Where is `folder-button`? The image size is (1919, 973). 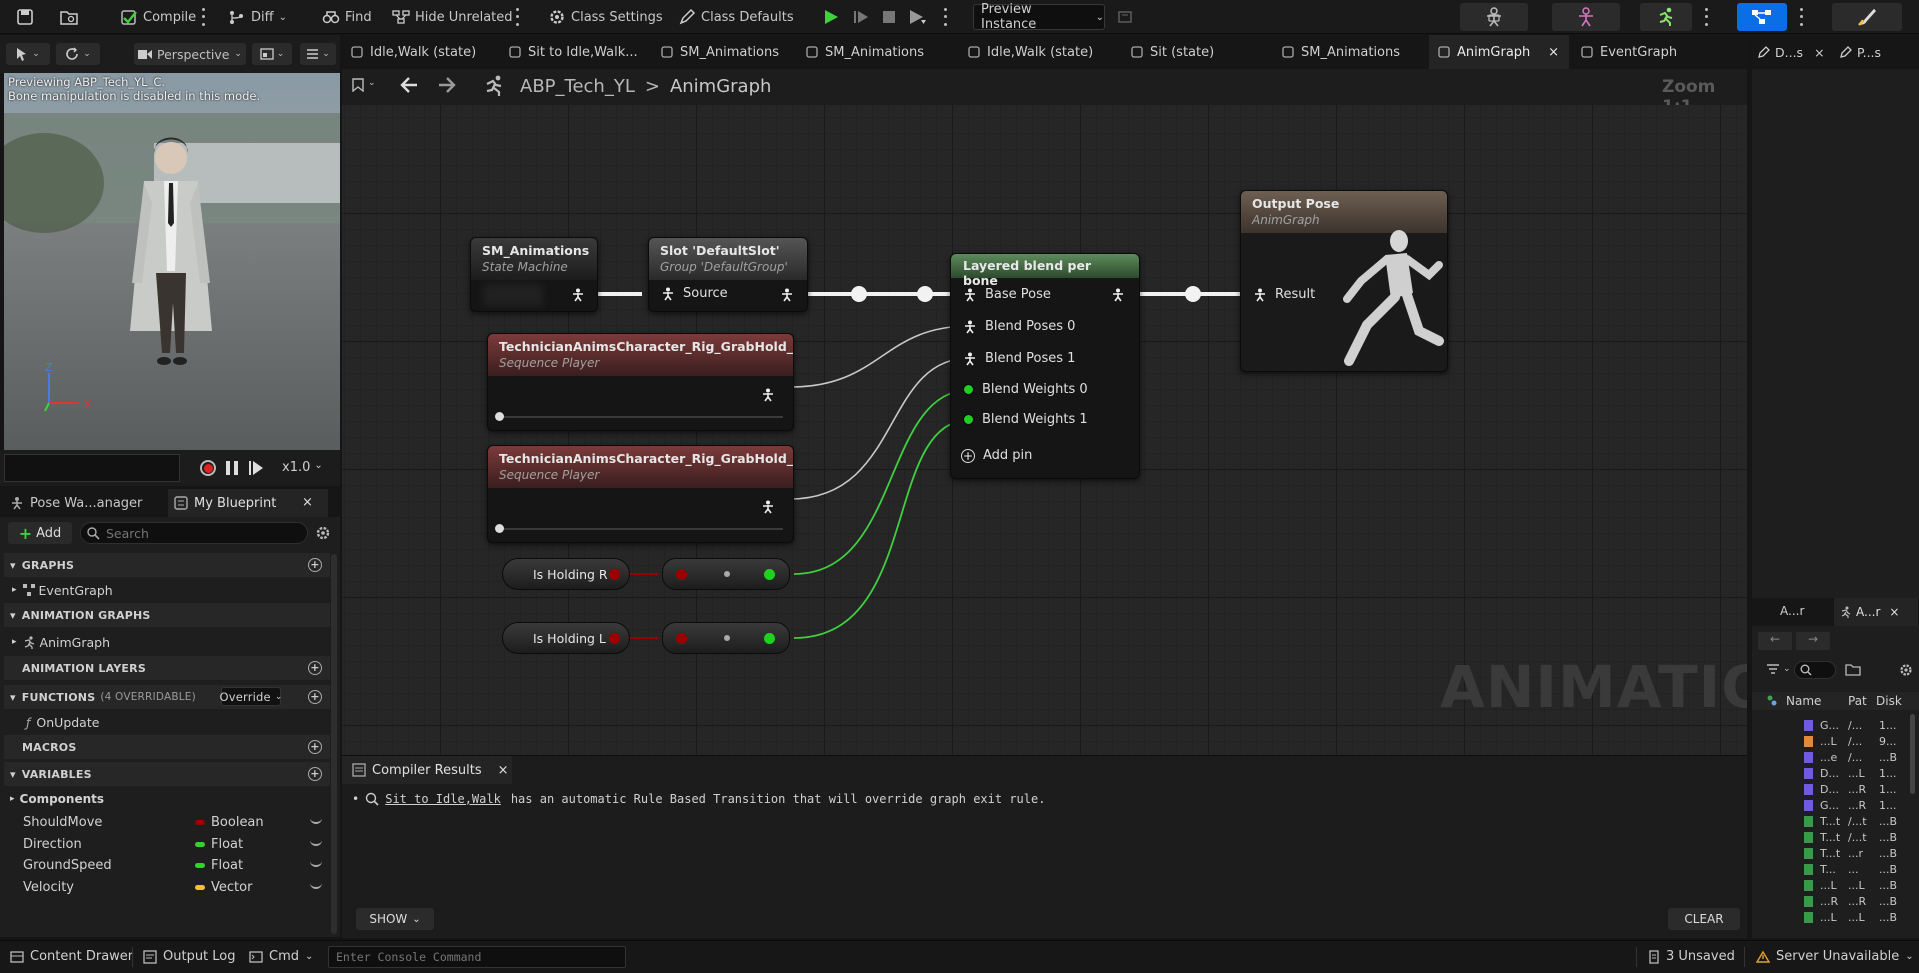 folder-button is located at coordinates (1853, 670).